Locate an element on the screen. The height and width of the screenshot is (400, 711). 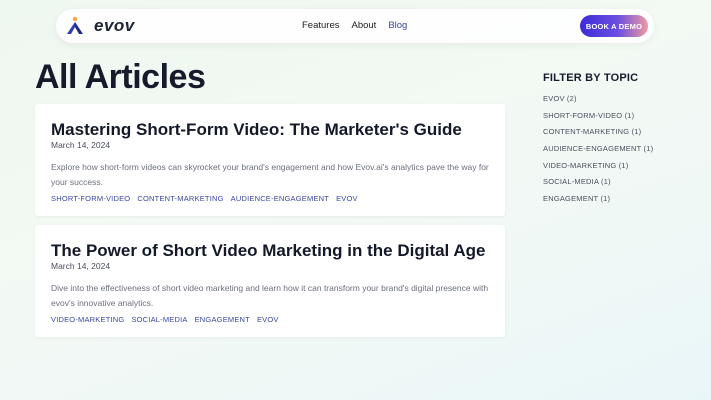
topic-item-engagement: ENGAGEMENT (1) is located at coordinates (618, 202).